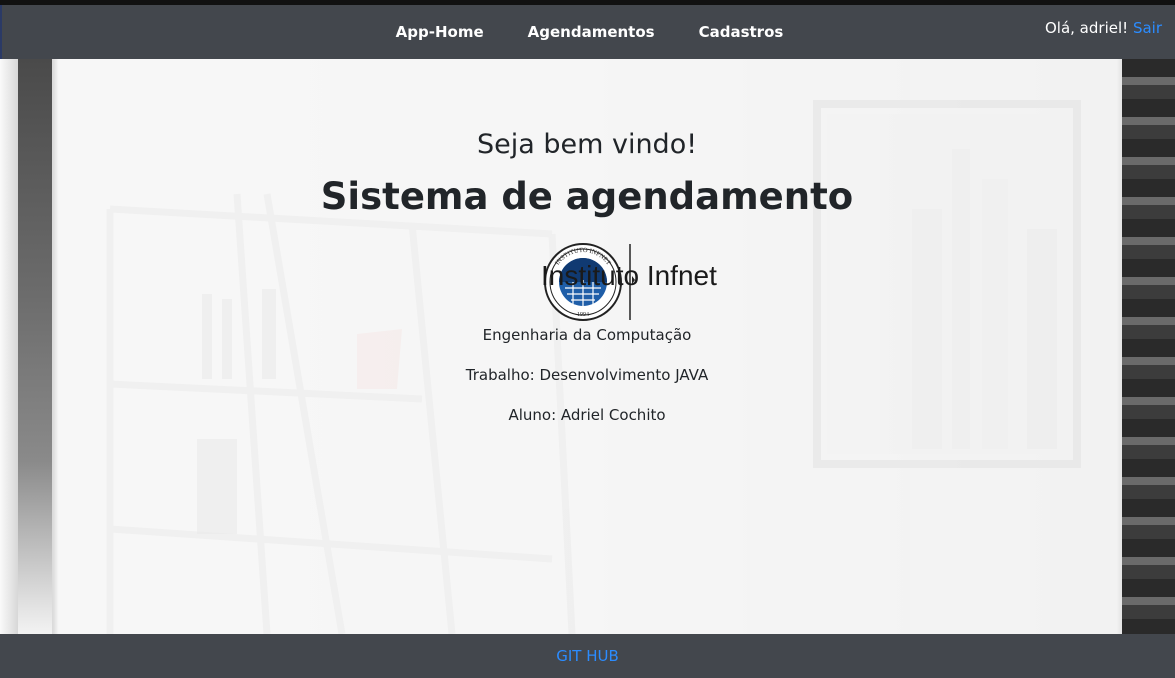 This screenshot has width=1175, height=678. I want to click on user-area: Olá, adriel! Sair, so click(1103, 28).